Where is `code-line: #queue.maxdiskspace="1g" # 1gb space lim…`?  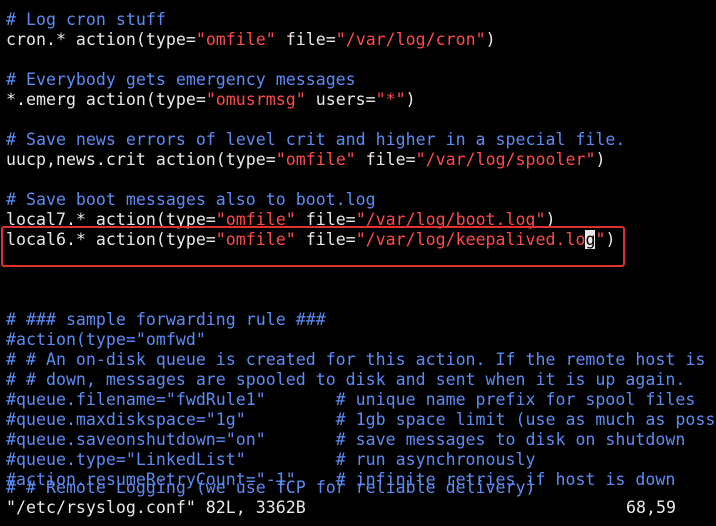 code-line: #queue.maxdiskspace="1g" # 1gb space lim… is located at coordinates (361, 420).